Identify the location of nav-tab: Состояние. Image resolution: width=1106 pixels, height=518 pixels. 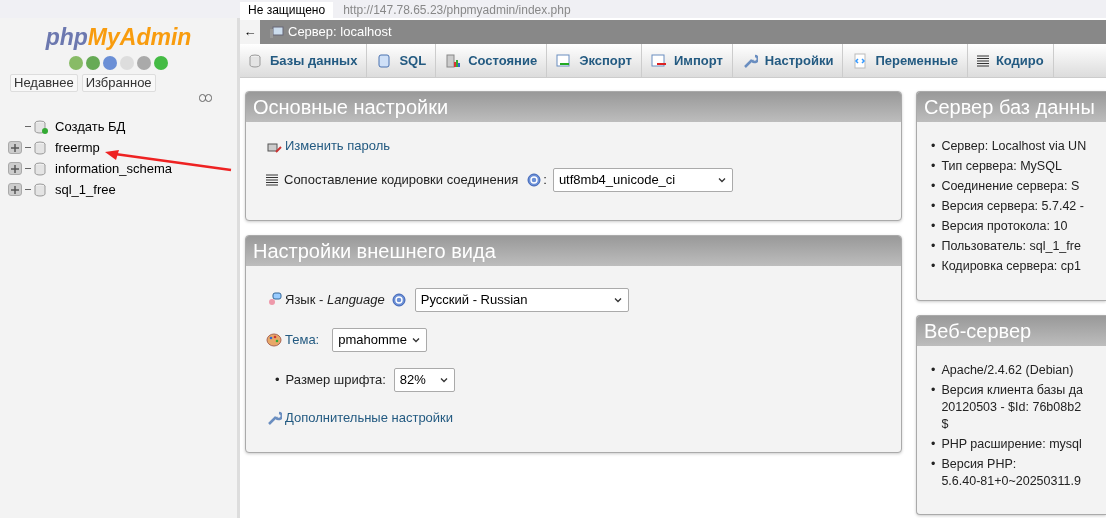
(492, 60).